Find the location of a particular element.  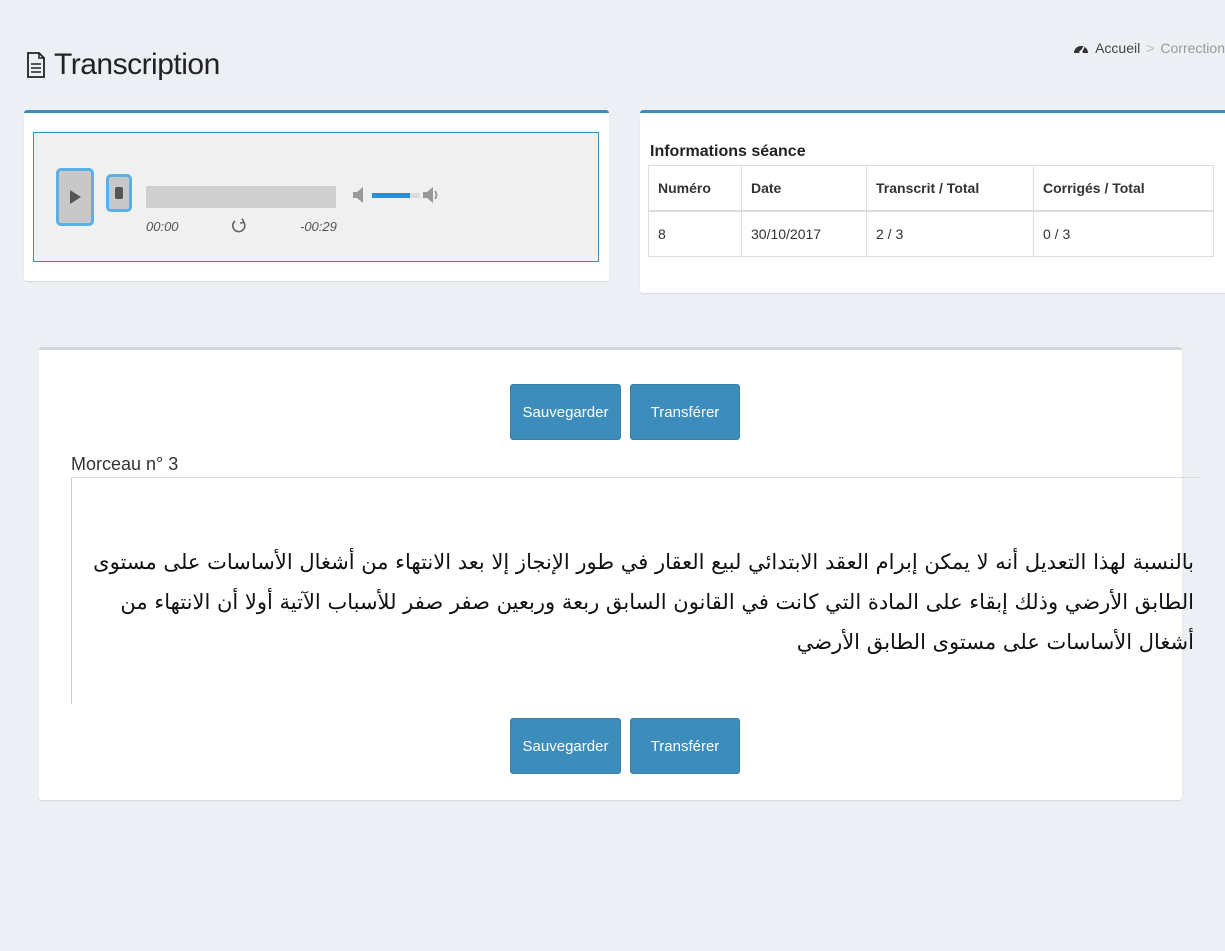

volume-high-icon is located at coordinates (432, 195).